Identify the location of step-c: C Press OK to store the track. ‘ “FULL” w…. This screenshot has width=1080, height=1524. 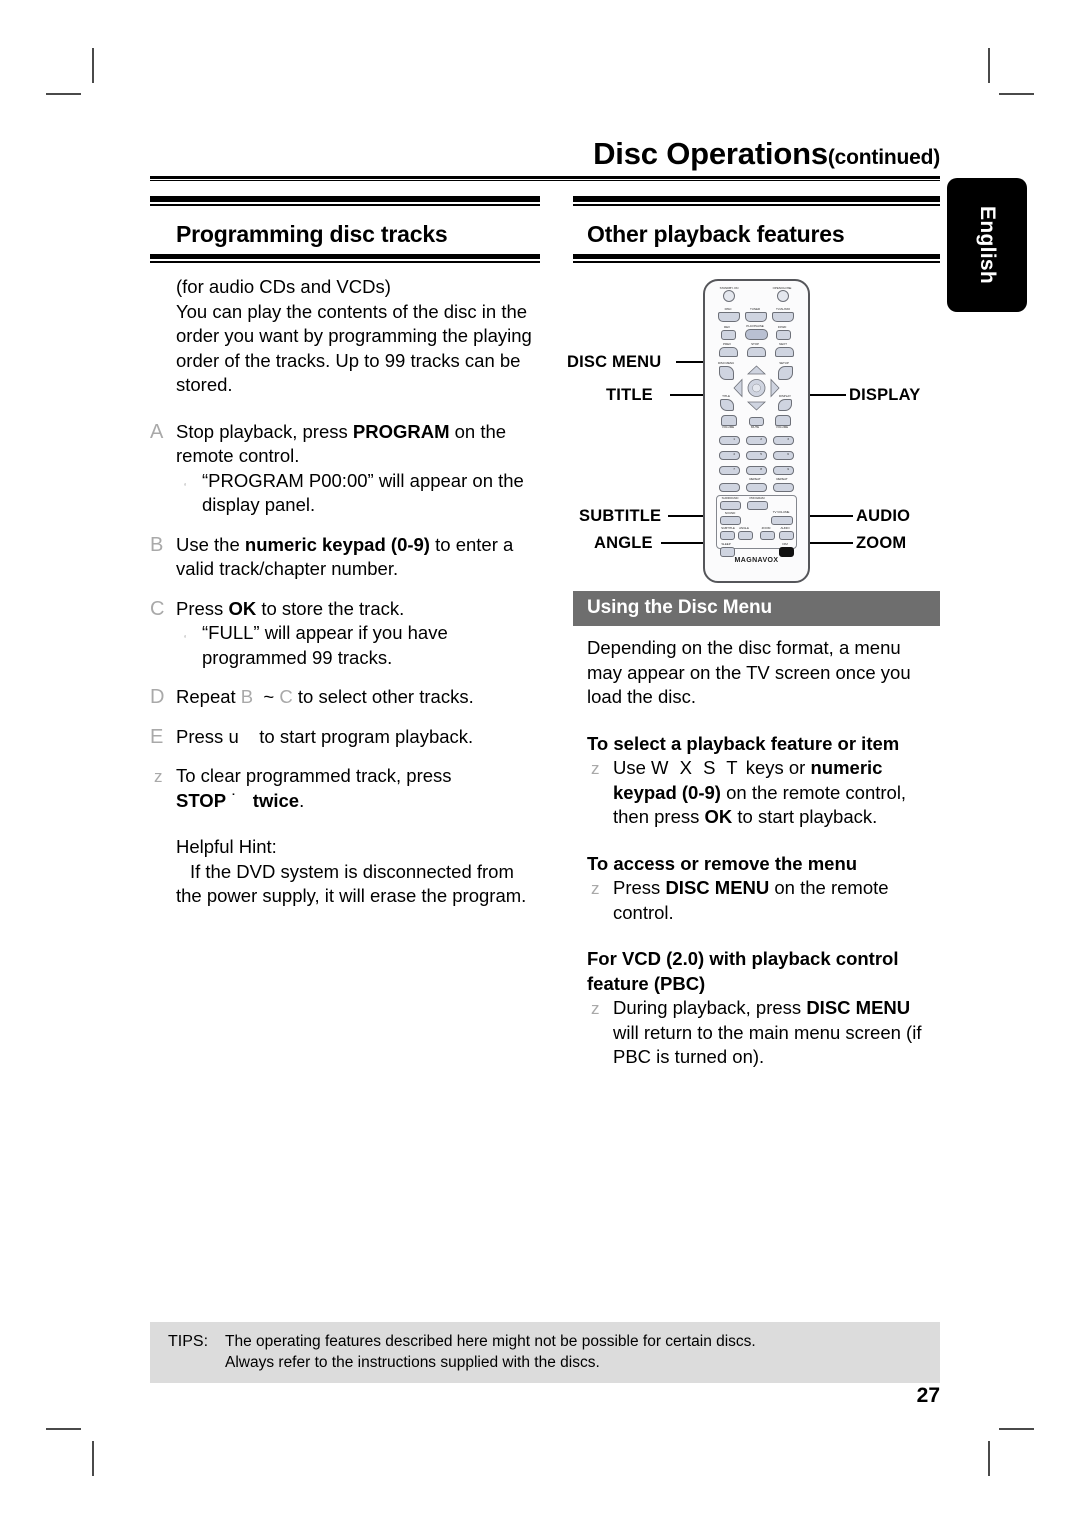
(345, 634).